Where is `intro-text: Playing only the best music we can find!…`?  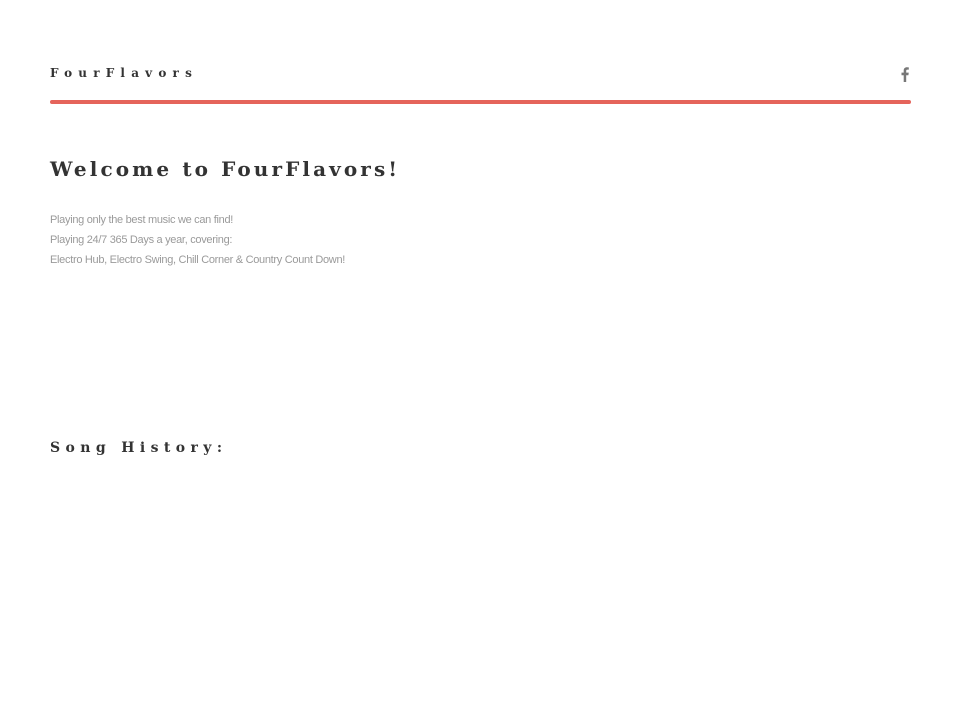
intro-text: Playing only the best music we can find!… is located at coordinates (197, 240).